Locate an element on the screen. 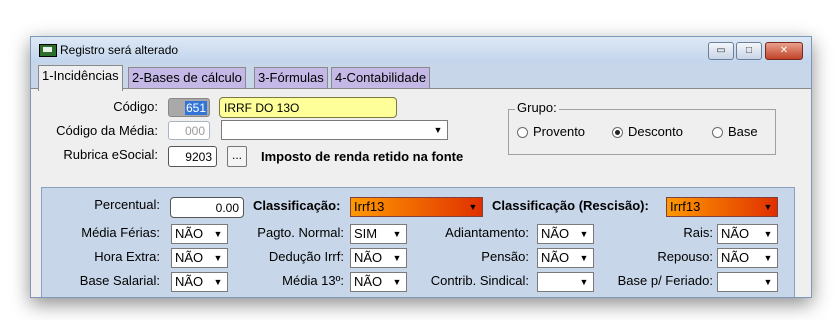 The width and height of the screenshot is (840, 320). codigo-input: 651 is located at coordinates (189, 107).